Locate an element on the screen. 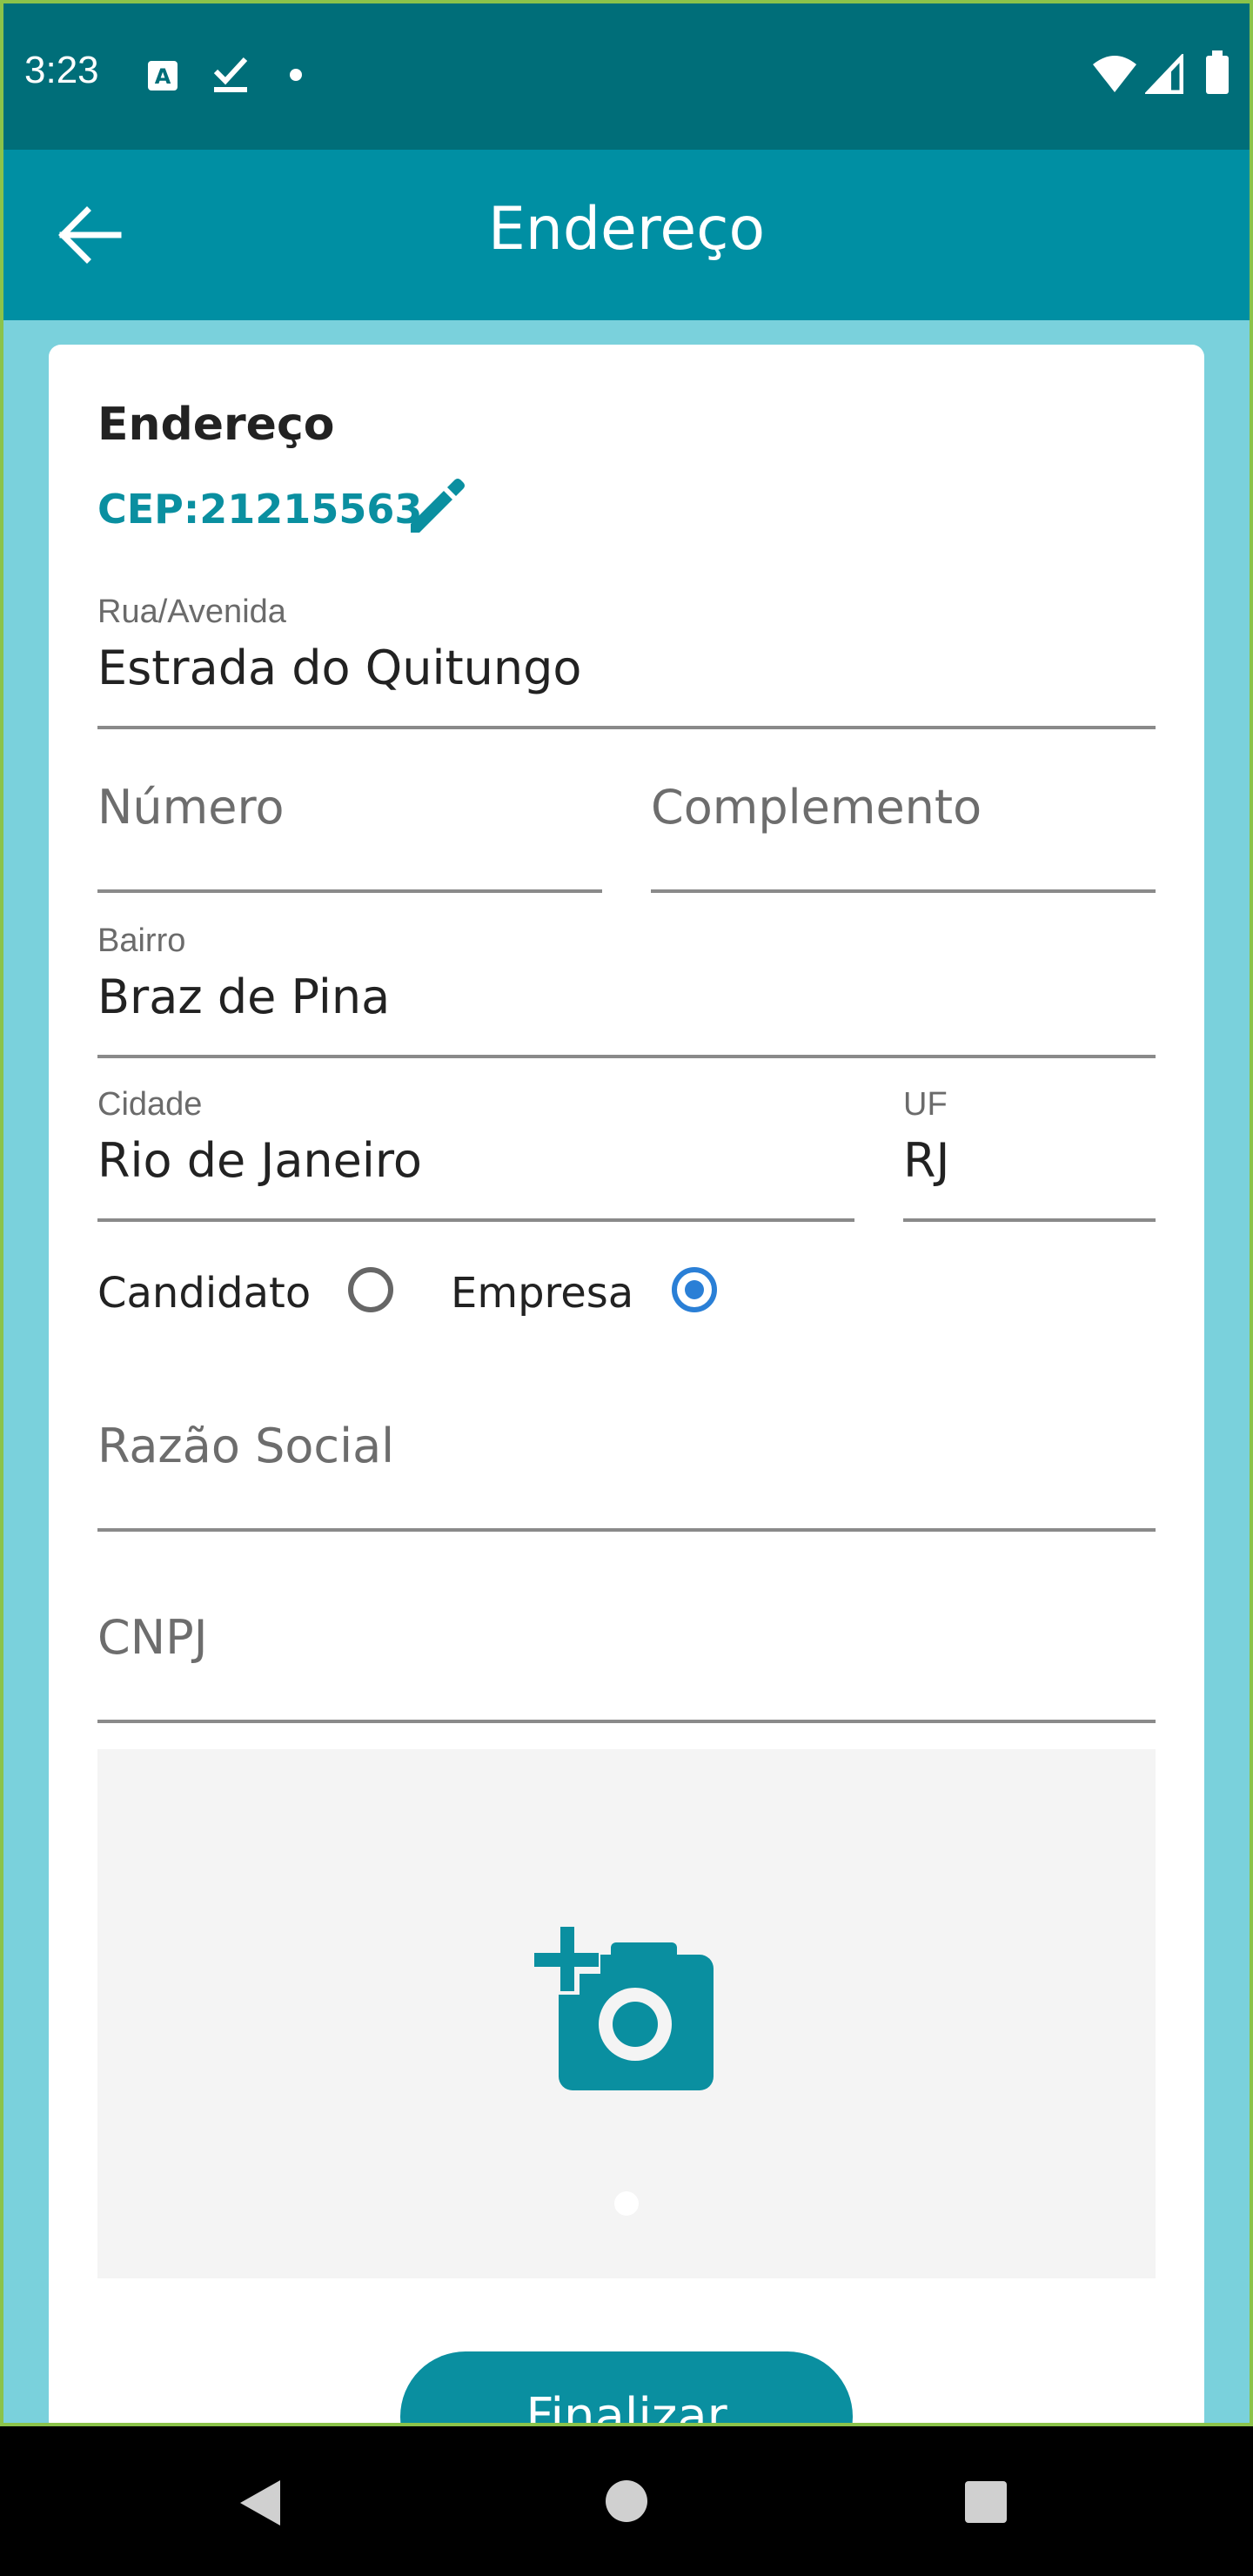 This screenshot has height=2576, width=1253. number-field: Número is located at coordinates (191, 807).